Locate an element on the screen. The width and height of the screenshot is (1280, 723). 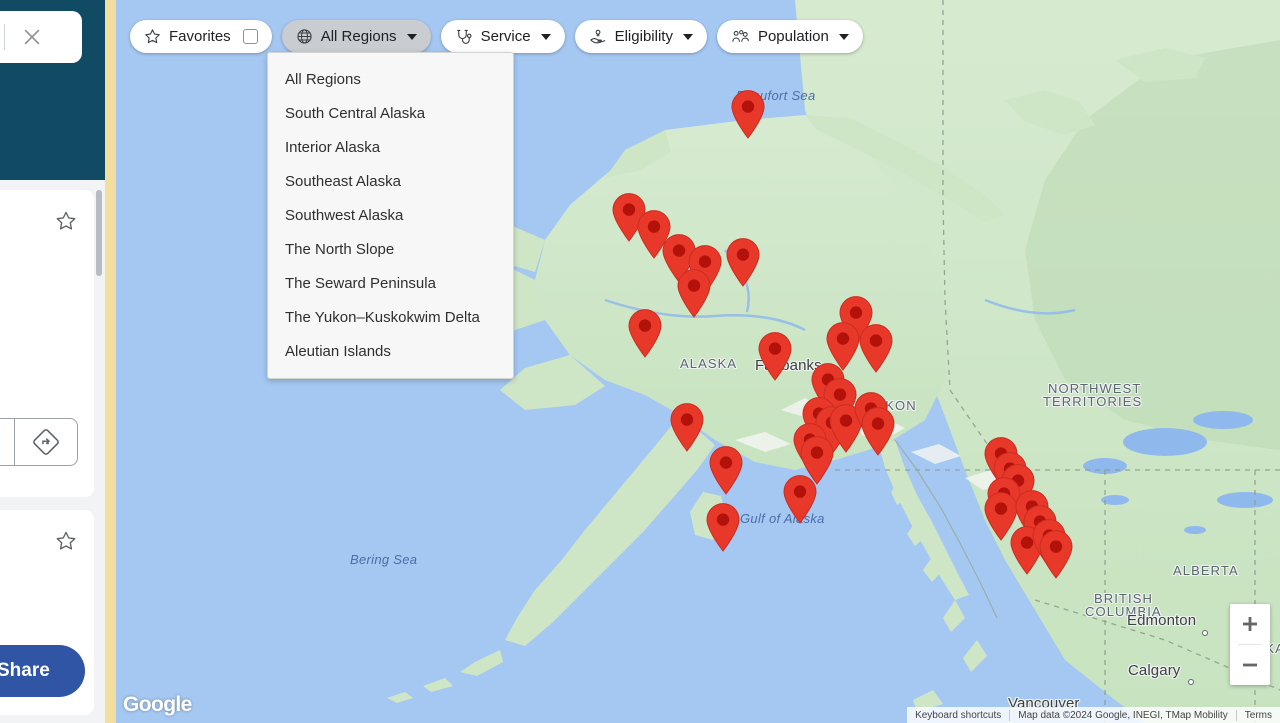
page-title: ator is located at coordinates (52, 96).